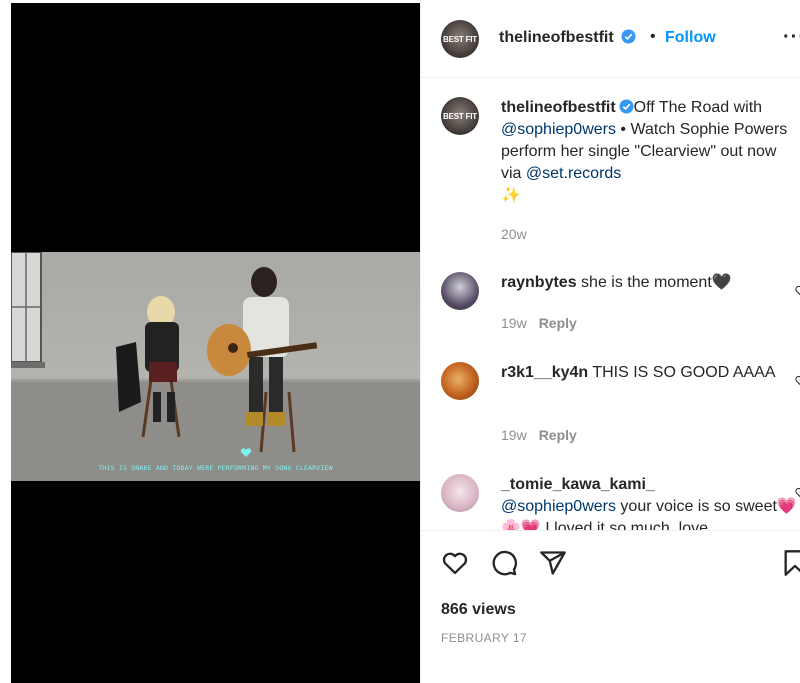  I want to click on post-header: BEST FIT thelineofbestfit • Follow ···, so click(610, 39).